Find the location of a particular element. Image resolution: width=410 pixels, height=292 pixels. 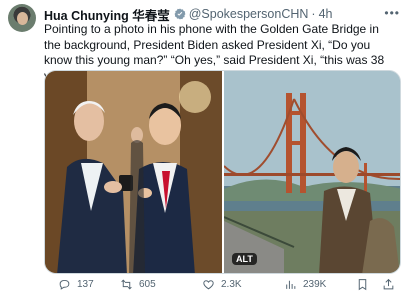

tweet-header: Hua Chunying 华春莹 @SpokespersonCHN · 4h is located at coordinates (188, 14).